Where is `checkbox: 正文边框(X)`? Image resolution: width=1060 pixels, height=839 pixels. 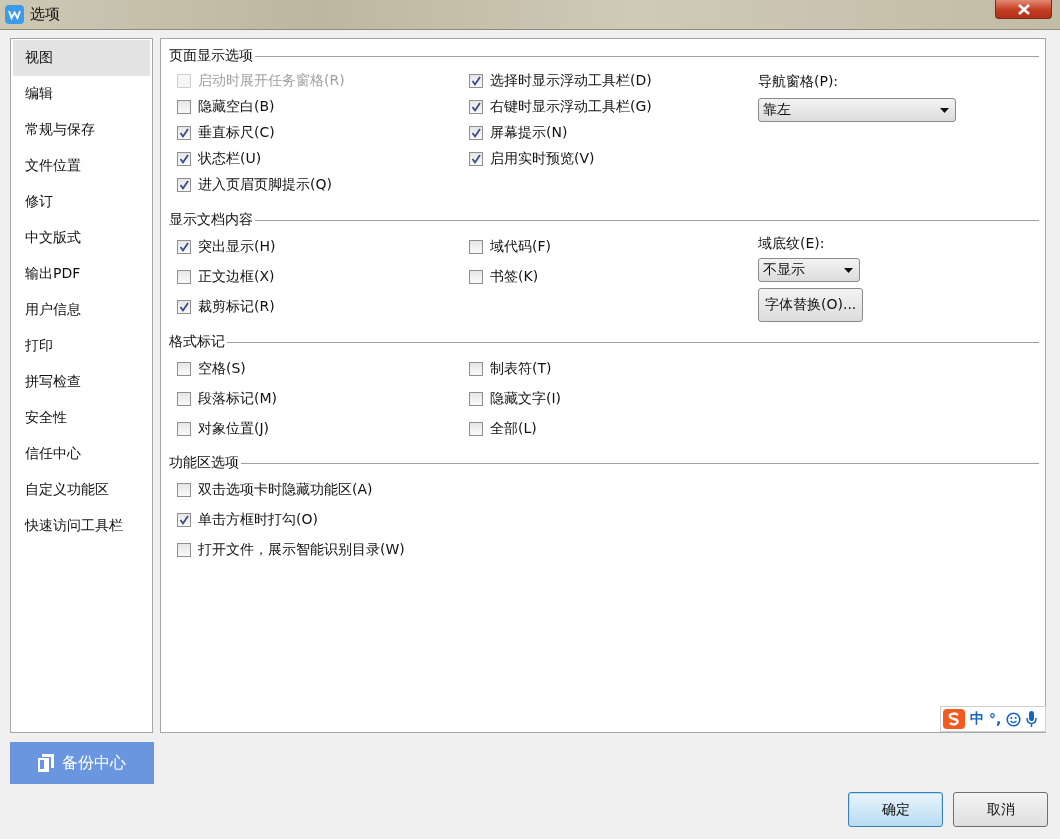
checkbox: 正文边框(X) is located at coordinates (226, 277).